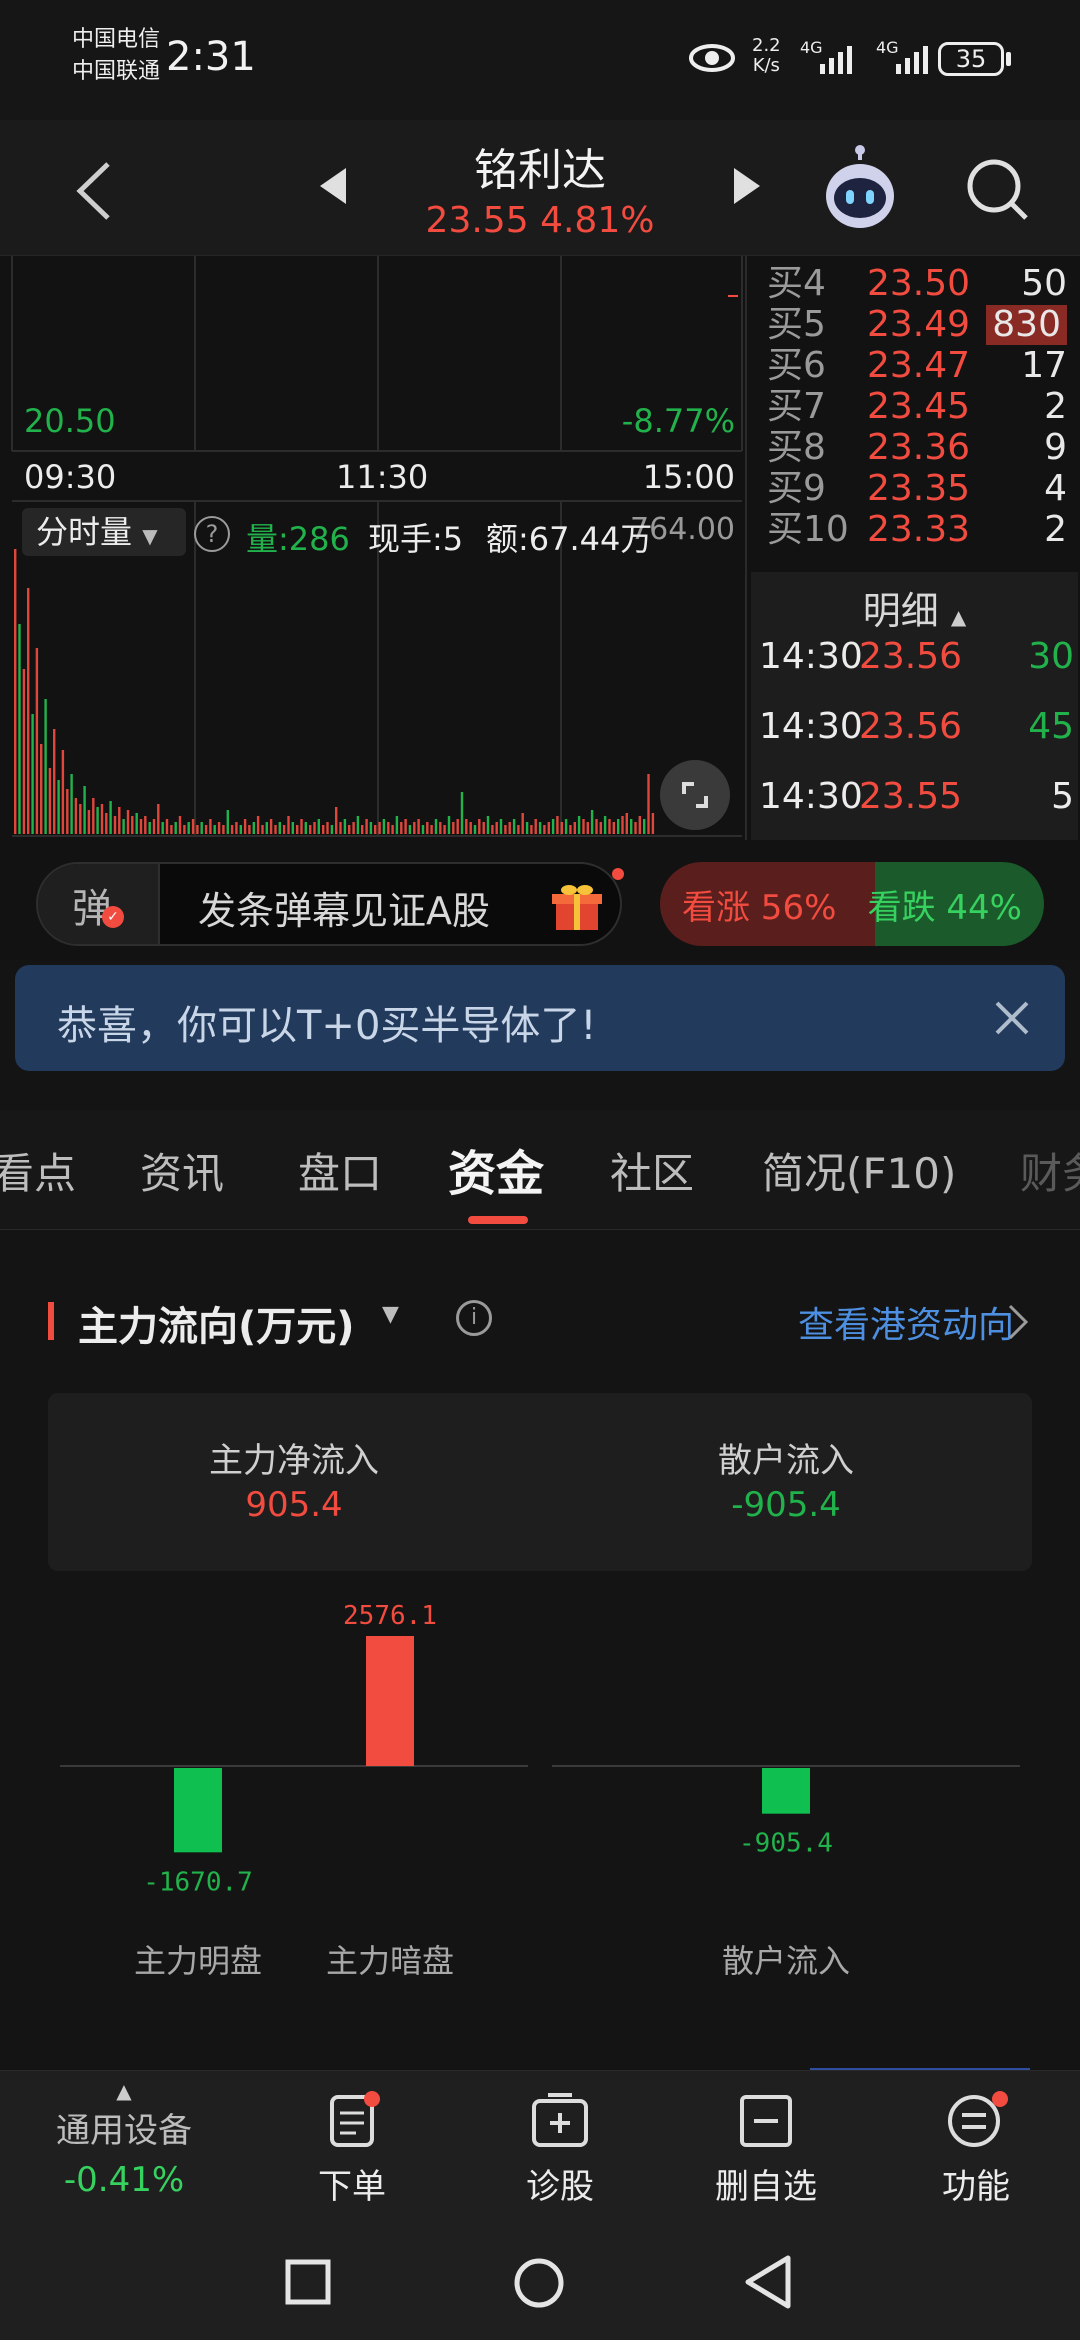  Describe the element at coordinates (958, 617) in the screenshot. I see `caret-up-icon: ▲` at that location.